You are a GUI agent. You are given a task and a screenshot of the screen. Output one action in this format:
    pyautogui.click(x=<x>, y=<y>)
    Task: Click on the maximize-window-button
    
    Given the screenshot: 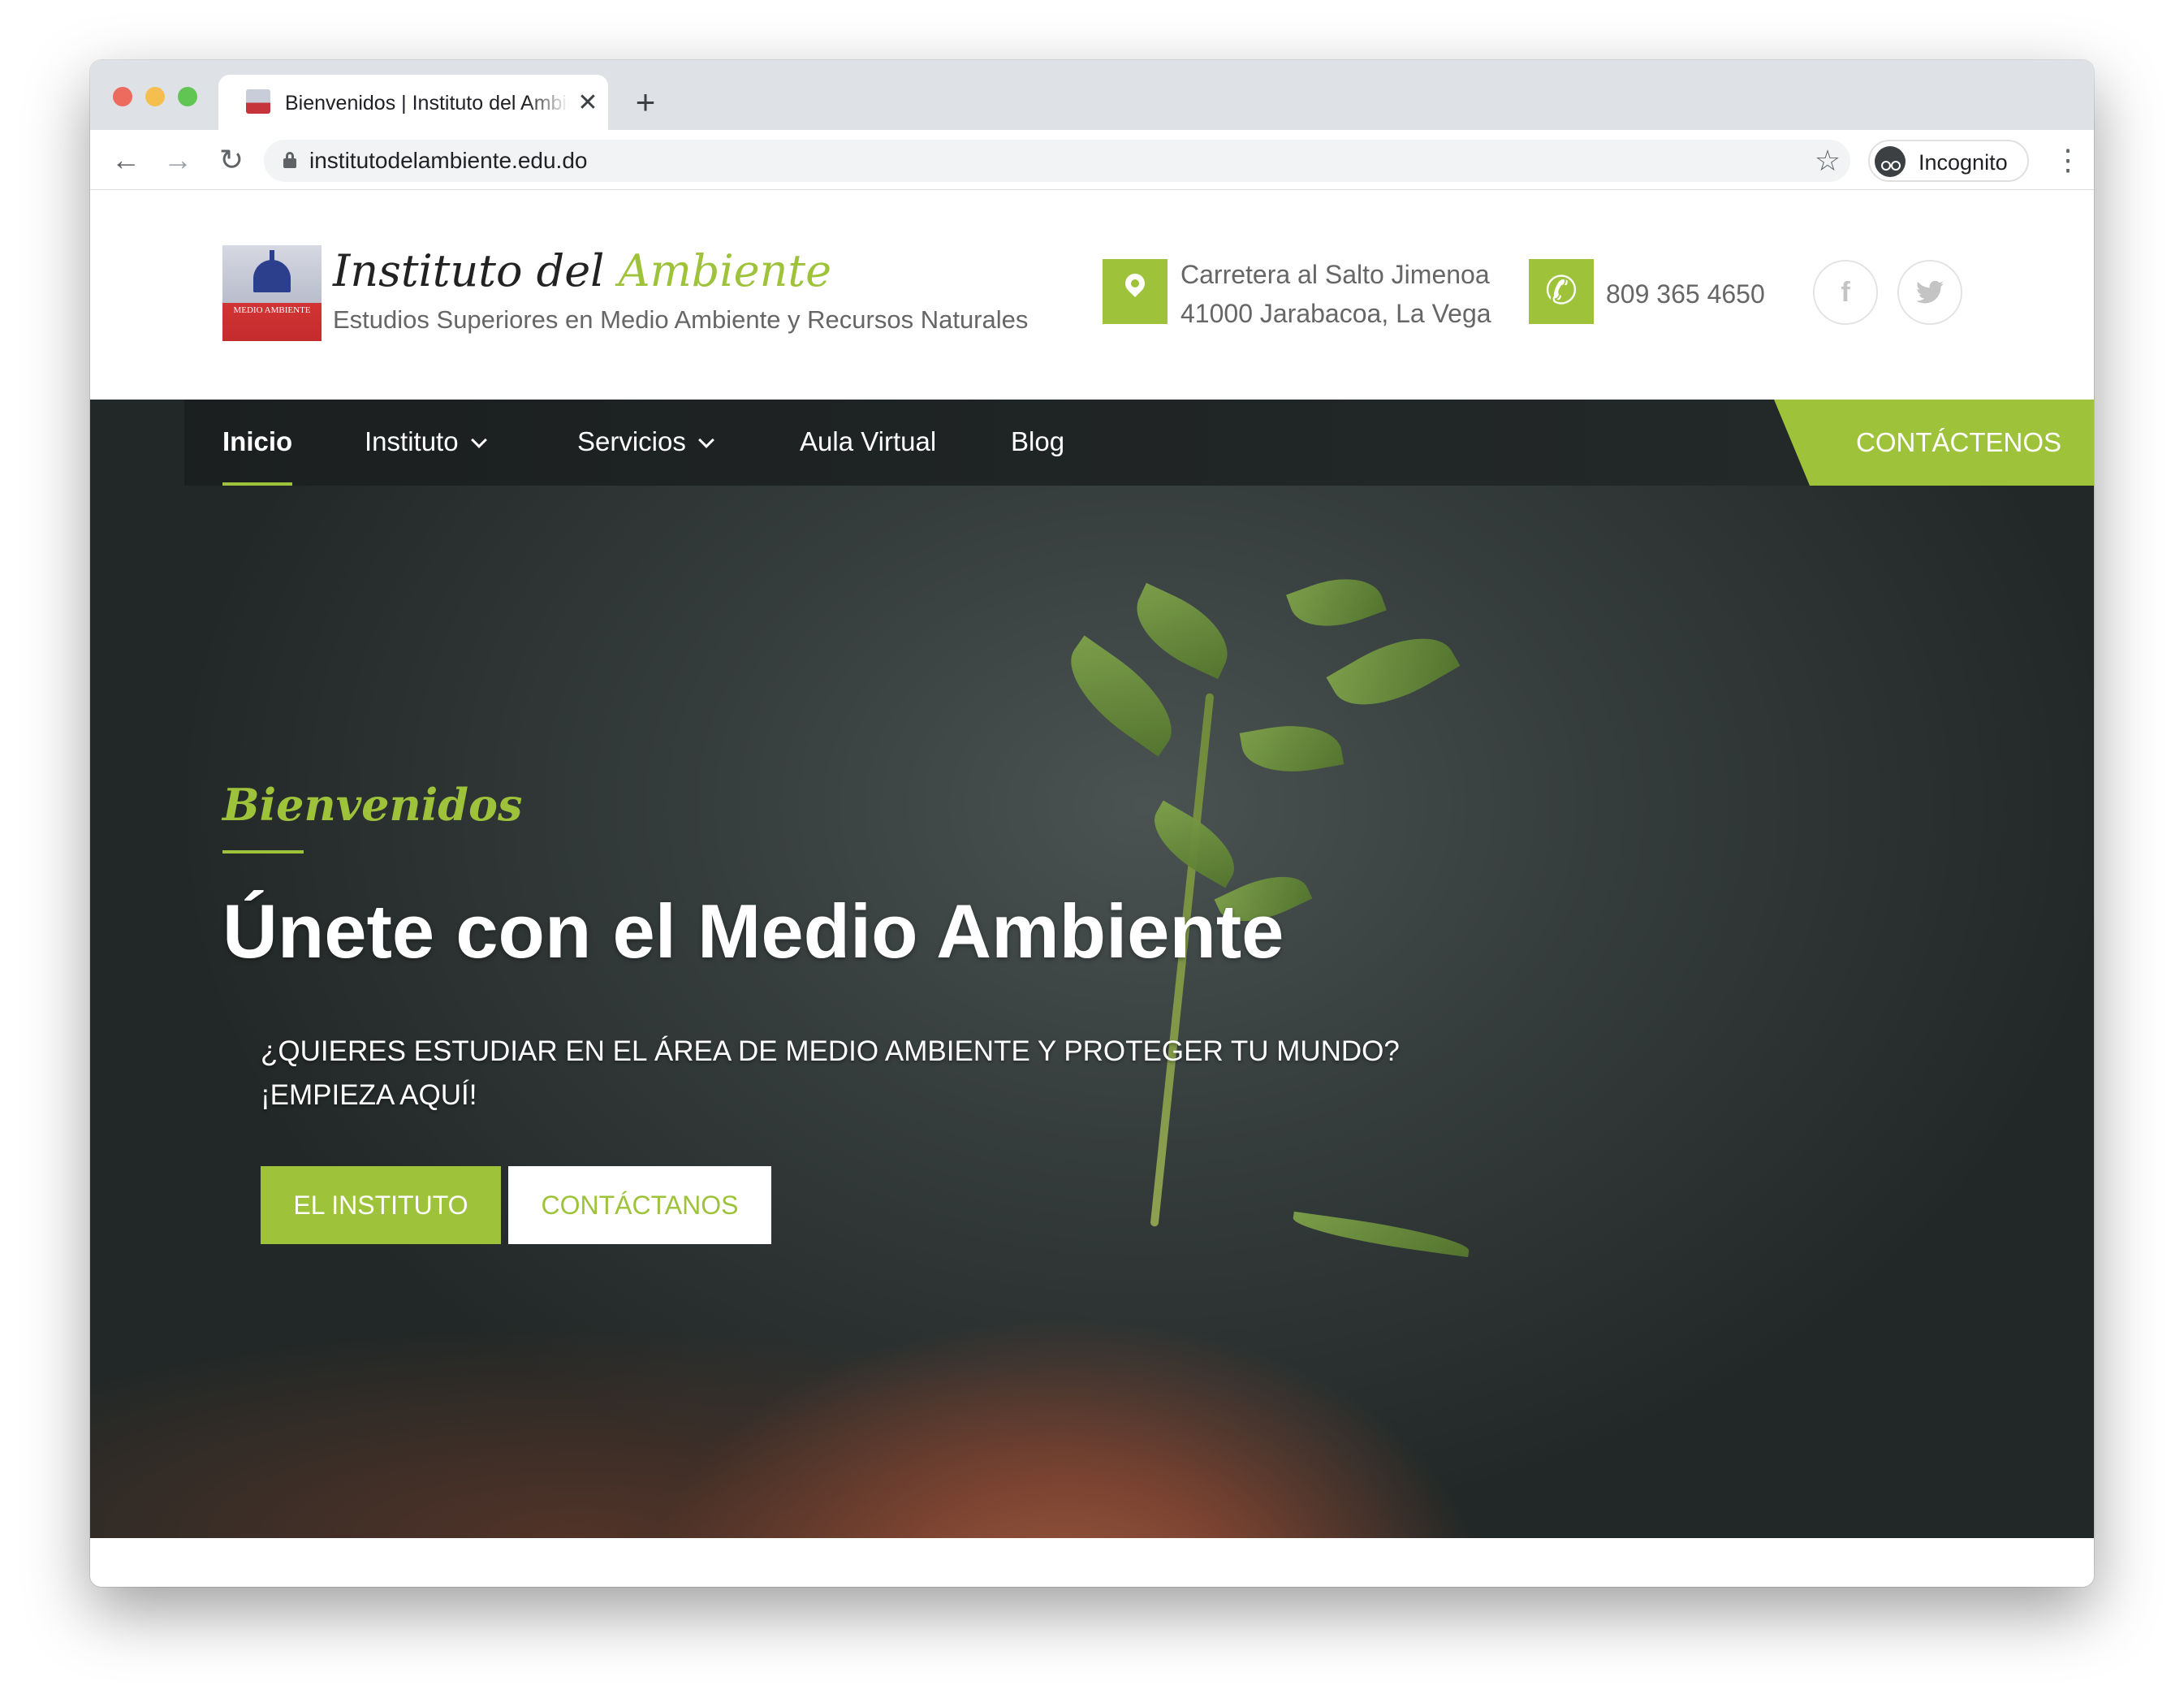 What is the action you would take?
    pyautogui.click(x=187, y=97)
    